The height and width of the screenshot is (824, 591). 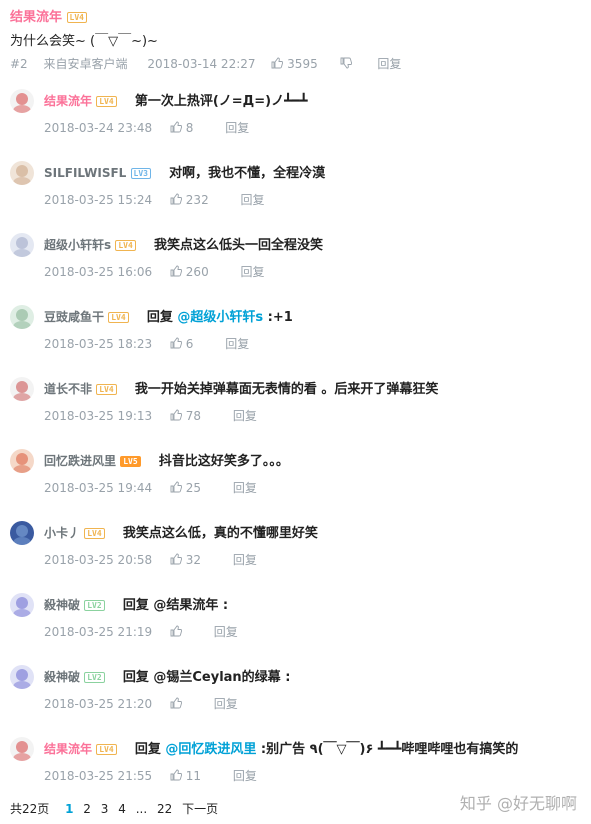 I want to click on like-button: 6, so click(x=183, y=344).